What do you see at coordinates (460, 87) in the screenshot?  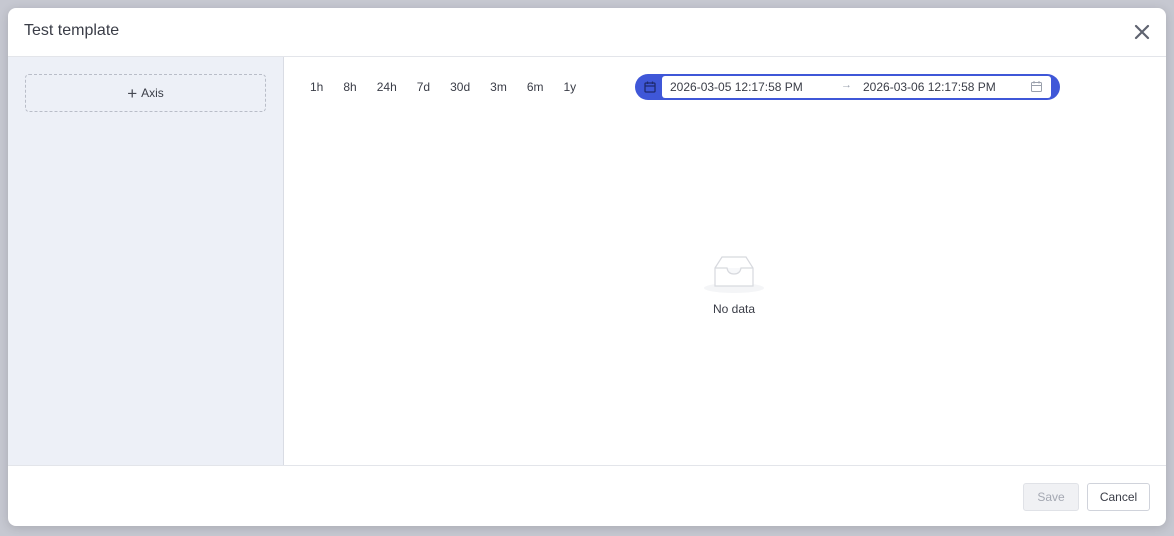 I see `range-30d: 30d` at bounding box center [460, 87].